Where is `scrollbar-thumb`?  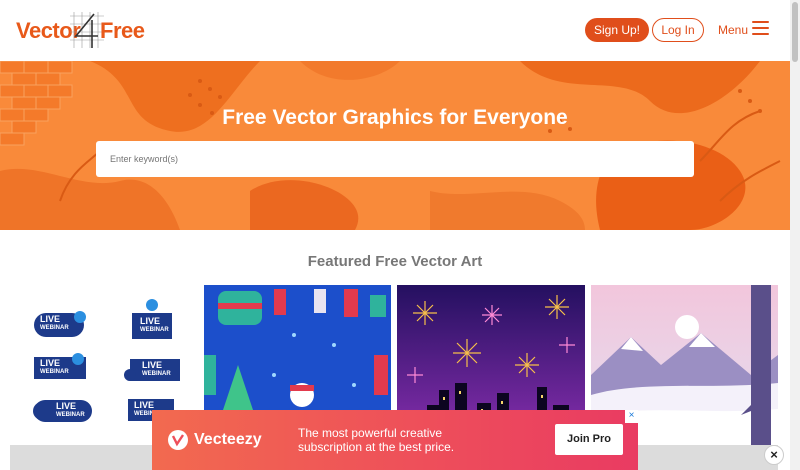 scrollbar-thumb is located at coordinates (795, 32).